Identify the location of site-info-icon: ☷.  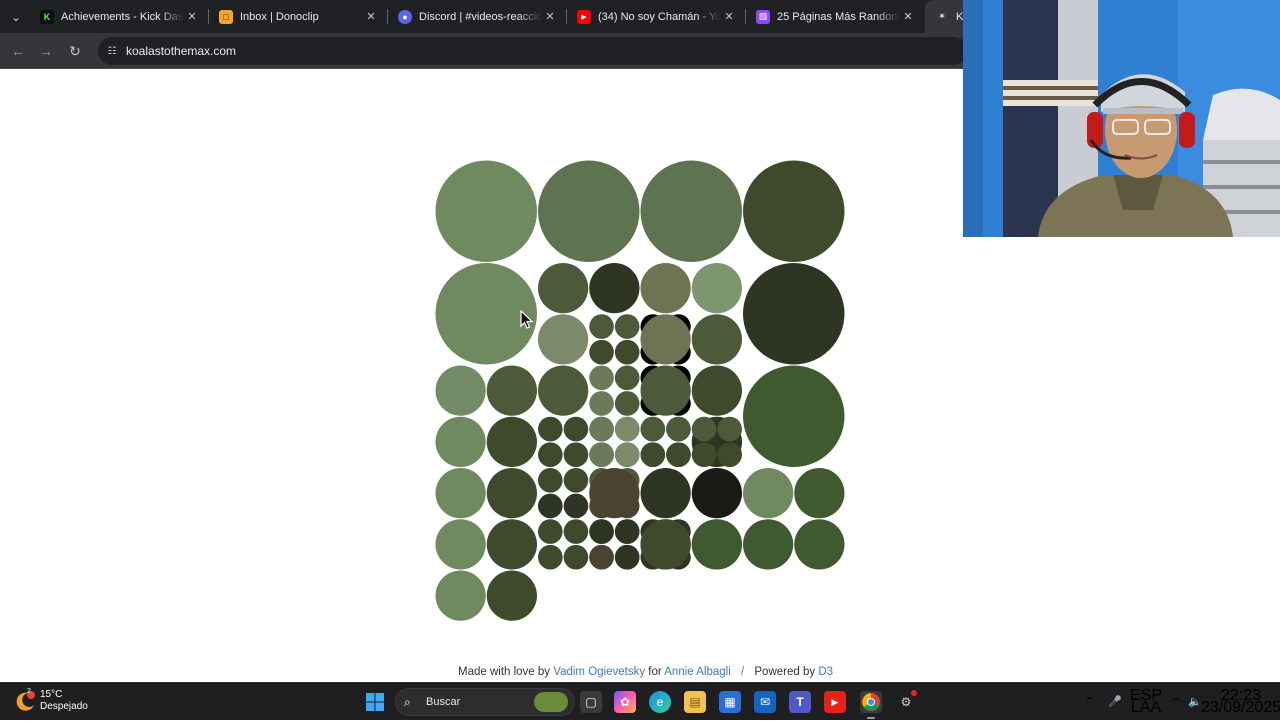
(112, 51).